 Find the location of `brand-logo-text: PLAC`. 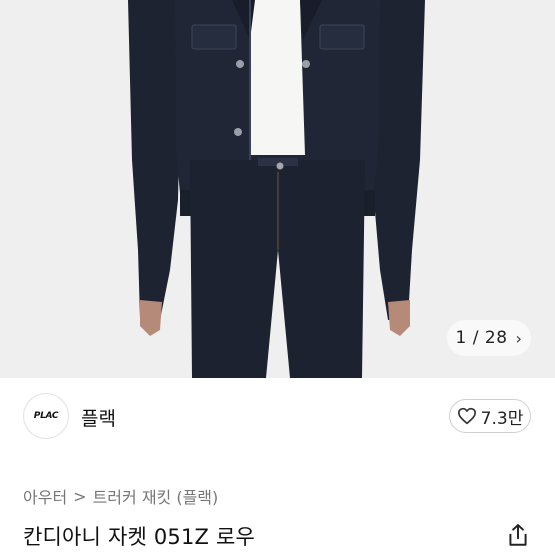

brand-logo-text: PLAC is located at coordinates (46, 416).